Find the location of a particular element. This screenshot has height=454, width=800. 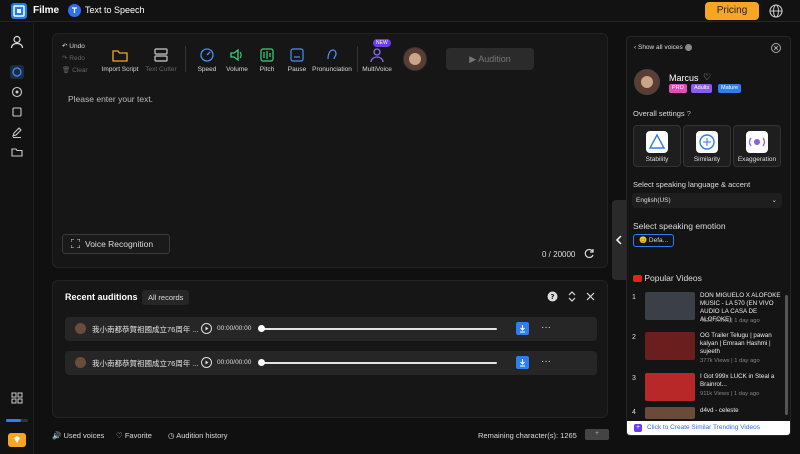

audition-history-link: ◷ Audition history is located at coordinates (198, 435).